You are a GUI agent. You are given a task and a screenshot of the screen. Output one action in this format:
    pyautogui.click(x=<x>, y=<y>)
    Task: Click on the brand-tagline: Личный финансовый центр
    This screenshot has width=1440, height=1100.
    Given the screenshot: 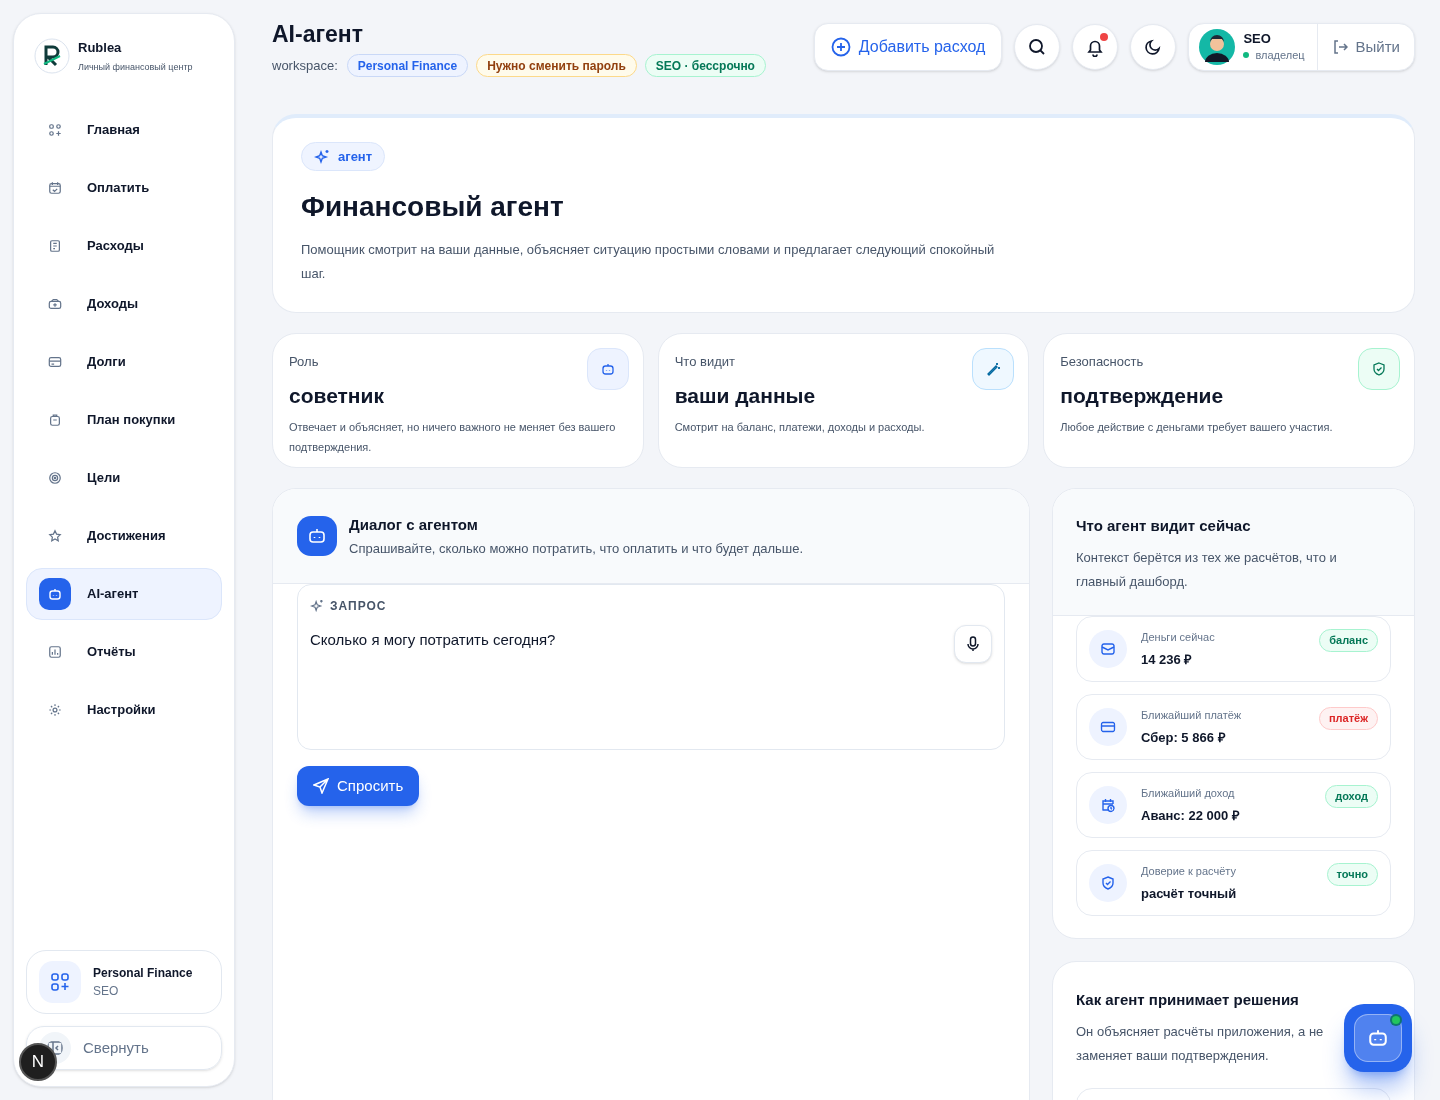 What is the action you would take?
    pyautogui.click(x=135, y=67)
    